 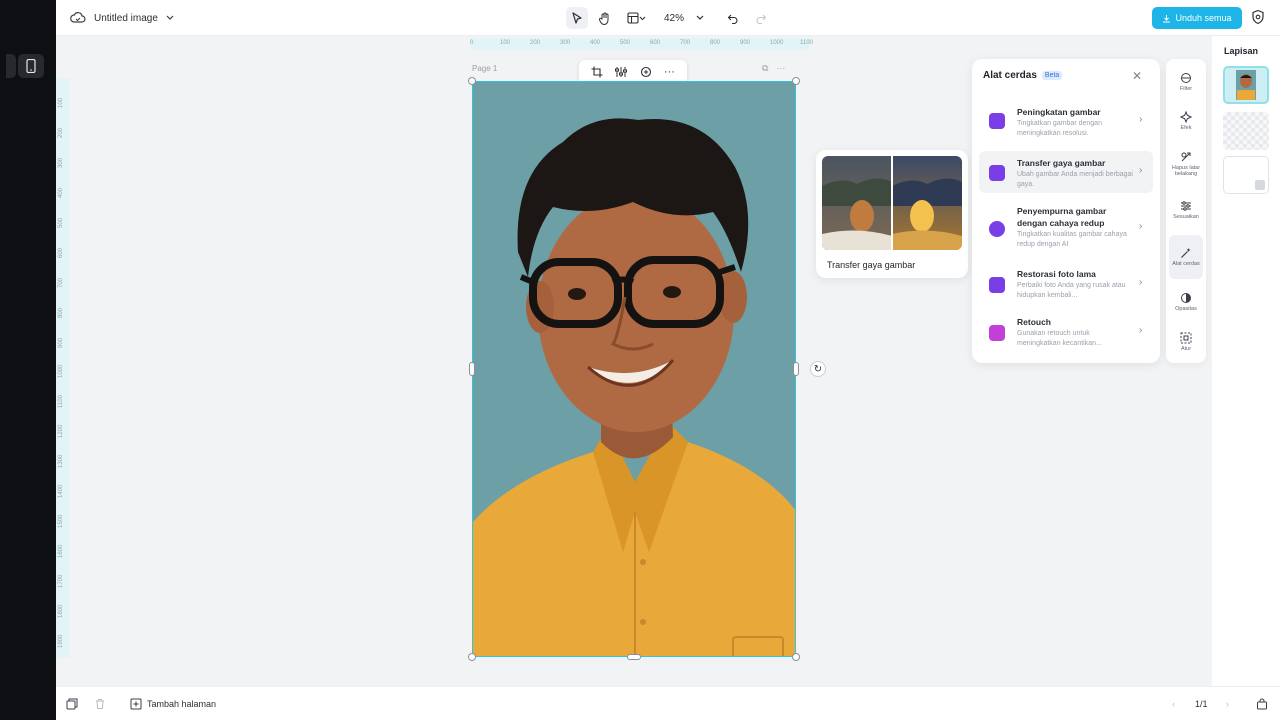 I want to click on next-page-button: ›, so click(x=1227, y=703).